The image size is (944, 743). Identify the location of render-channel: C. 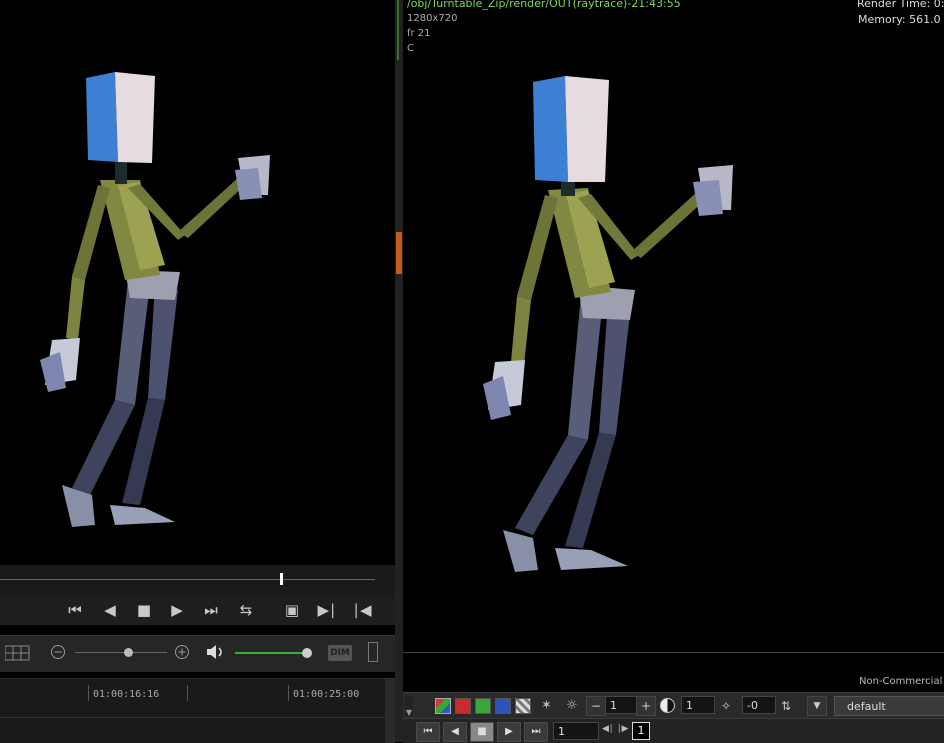
(410, 48).